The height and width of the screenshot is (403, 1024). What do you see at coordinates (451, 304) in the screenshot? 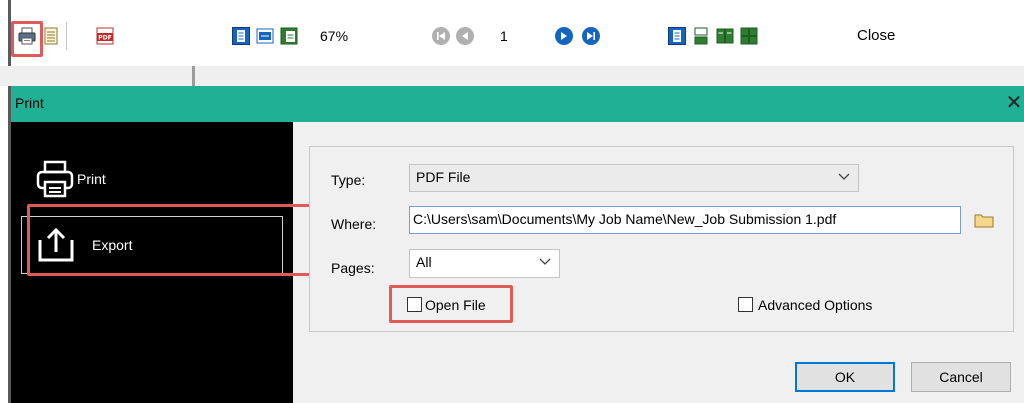
I see `highlight-open-file` at bounding box center [451, 304].